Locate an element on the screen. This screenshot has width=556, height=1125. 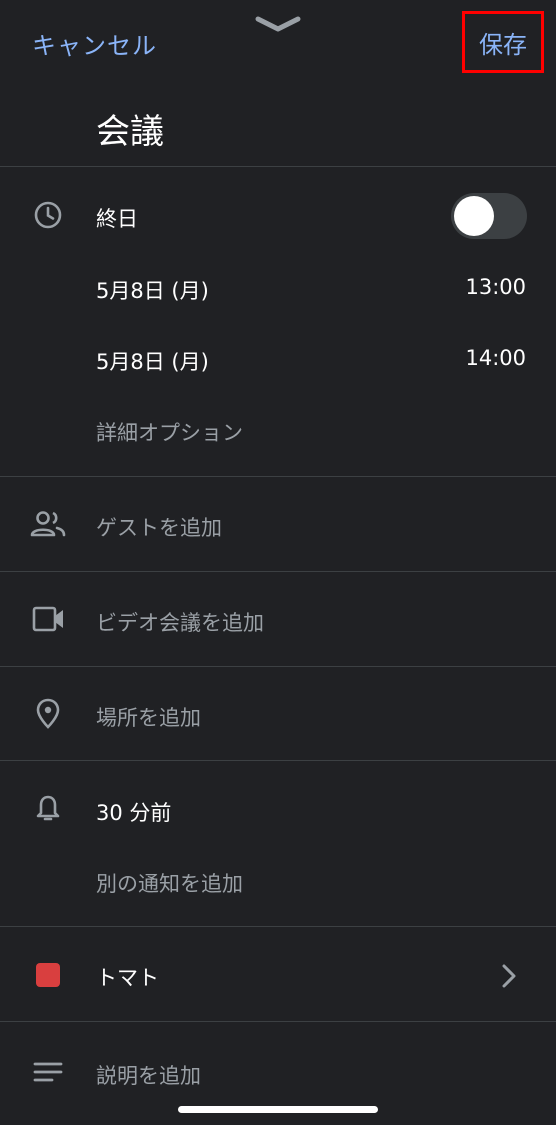
calendar-color-label: トマト is located at coordinates (127, 978).